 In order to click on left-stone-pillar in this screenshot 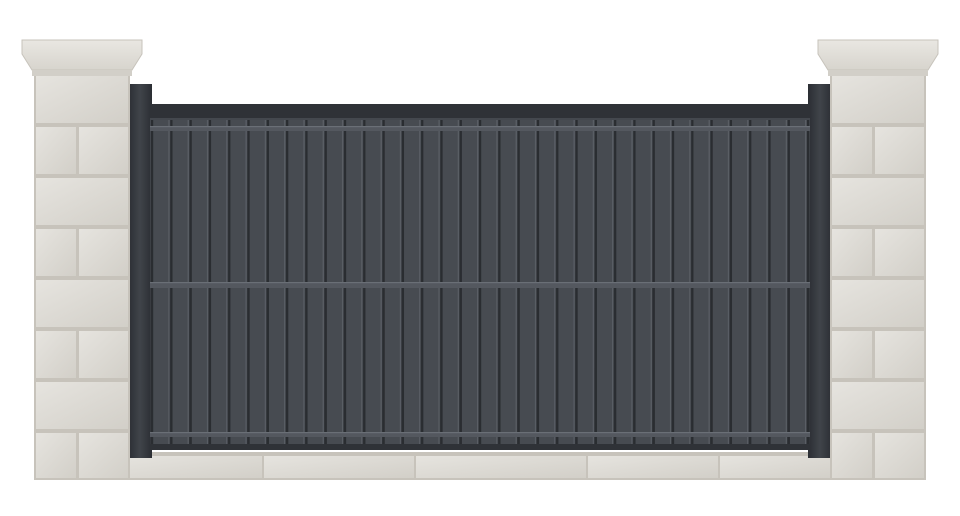, I will do `click(82, 259)`.